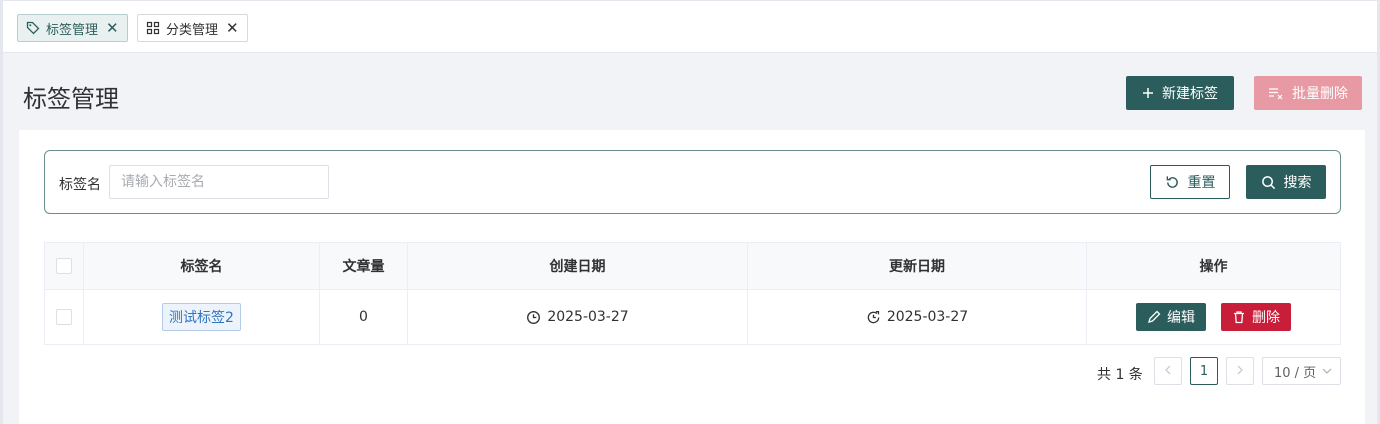 This screenshot has width=1380, height=424. I want to click on batch-delete-label: 批量删除, so click(1320, 94).